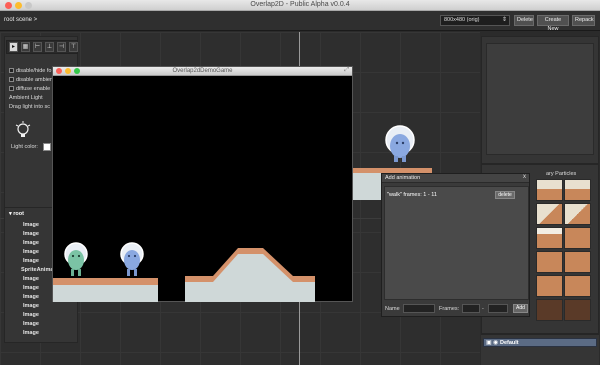 The image size is (600, 365). What do you see at coordinates (32, 71) in the screenshot?
I see `disable-hide-checkbox: disable/hide fo` at bounding box center [32, 71].